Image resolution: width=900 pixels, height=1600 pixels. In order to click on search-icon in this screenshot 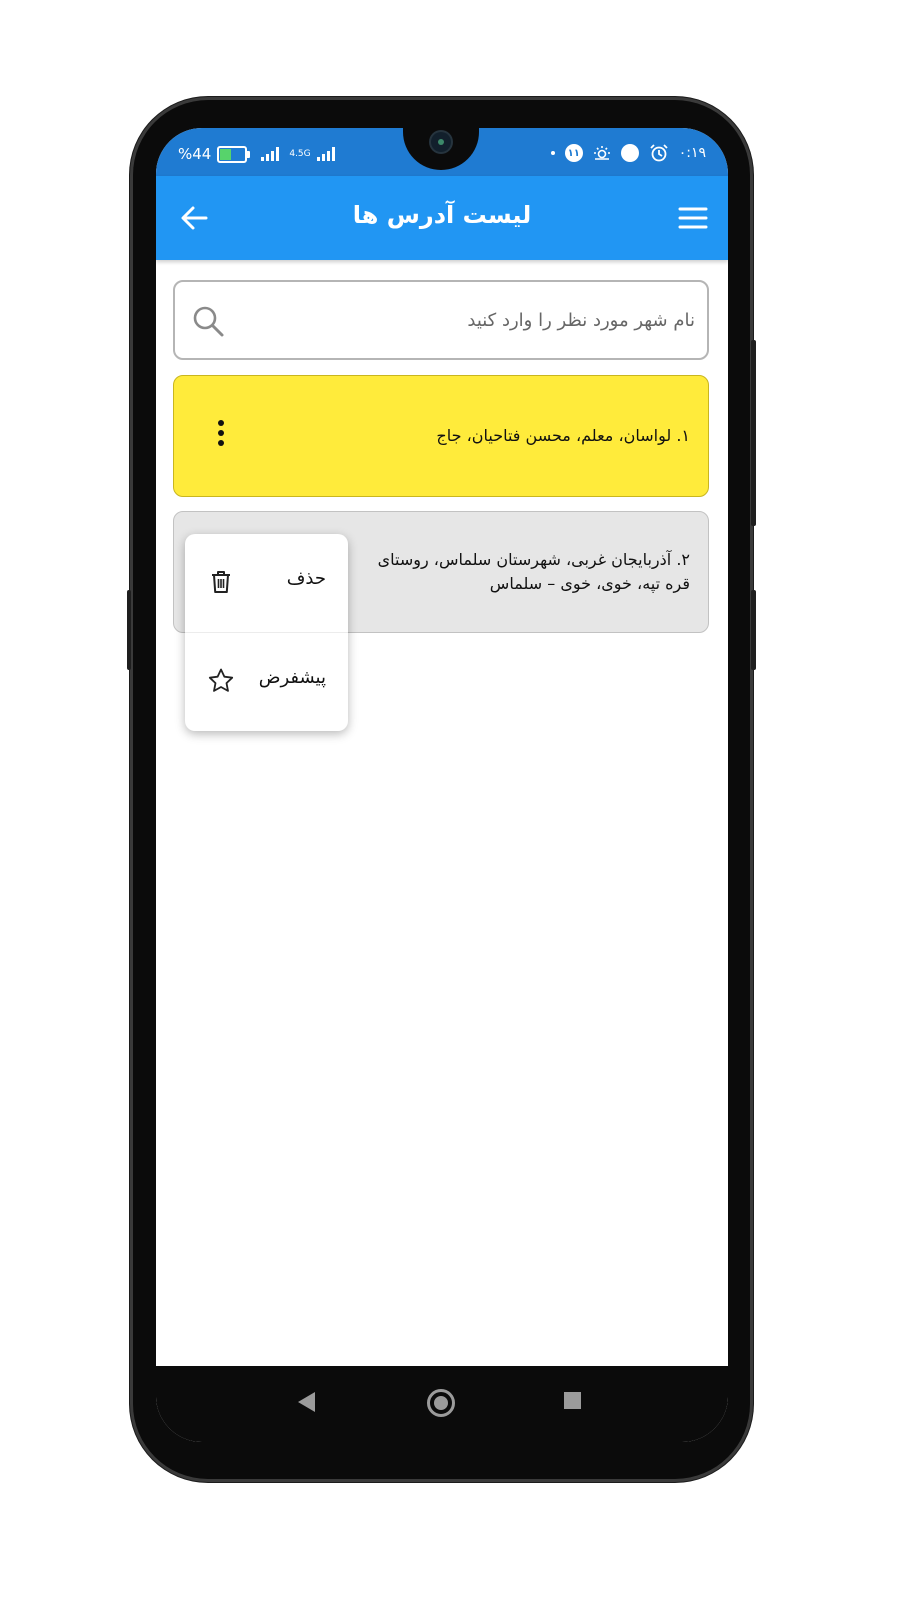, I will do `click(208, 321)`.